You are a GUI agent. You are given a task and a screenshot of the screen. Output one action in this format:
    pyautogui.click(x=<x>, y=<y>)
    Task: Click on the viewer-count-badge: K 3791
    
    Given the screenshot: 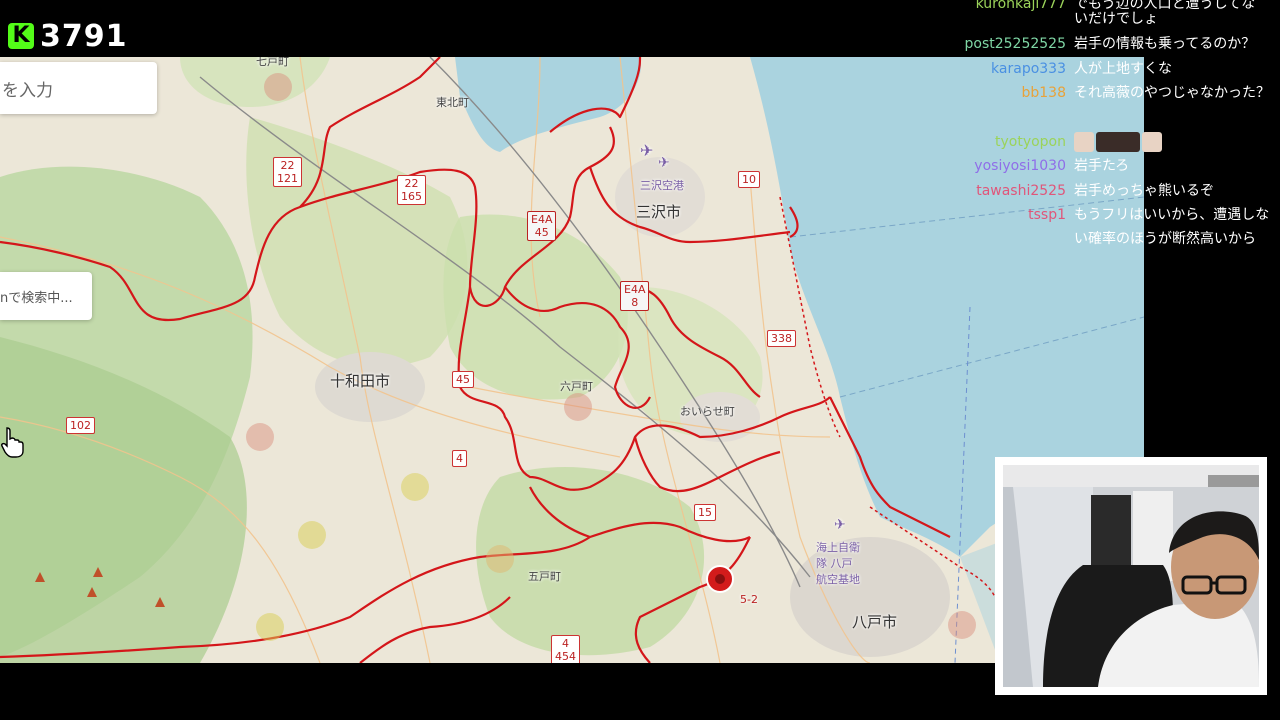 What is the action you would take?
    pyautogui.click(x=68, y=36)
    